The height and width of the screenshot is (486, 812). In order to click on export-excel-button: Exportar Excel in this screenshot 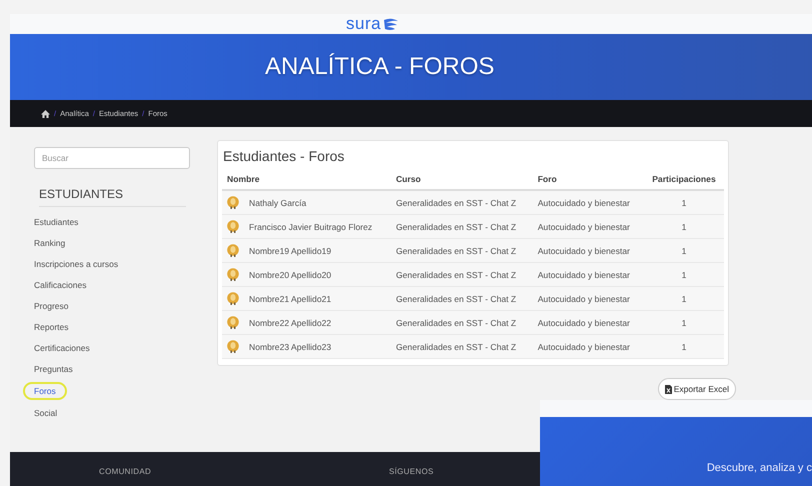, I will do `click(697, 389)`.